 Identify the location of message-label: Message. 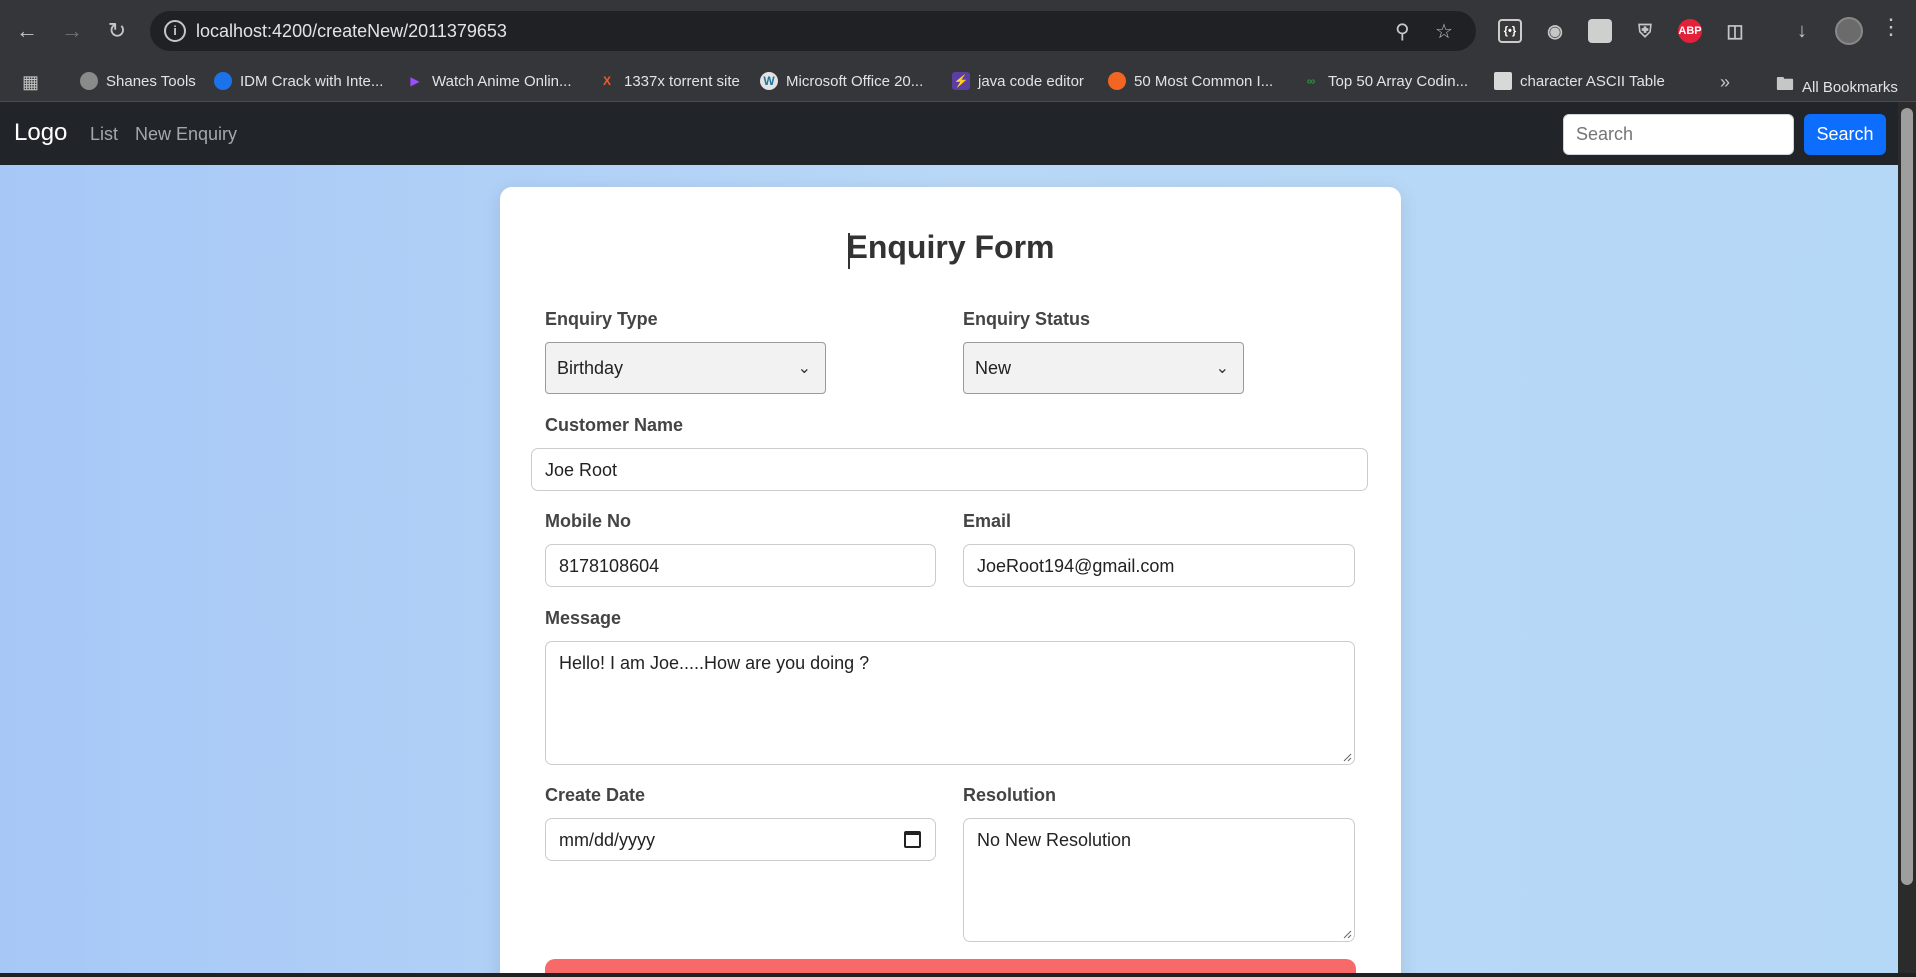
(583, 618).